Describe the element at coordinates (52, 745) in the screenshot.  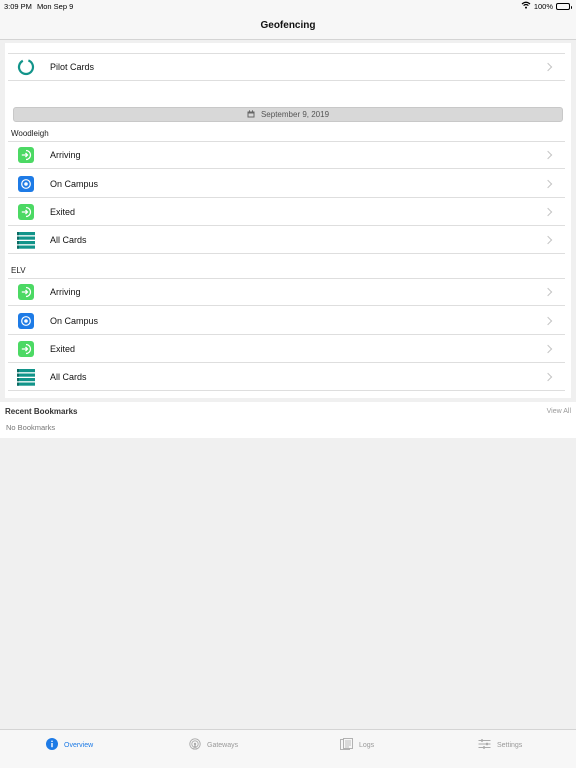
I see `info-icon` at that location.